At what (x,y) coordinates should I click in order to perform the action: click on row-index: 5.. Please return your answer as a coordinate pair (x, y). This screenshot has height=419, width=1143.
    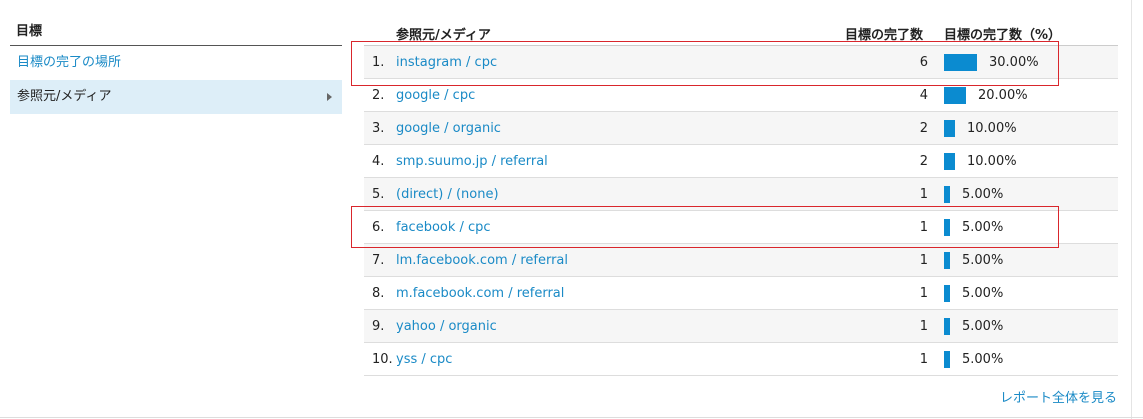
    Looking at the image, I should click on (378, 194).